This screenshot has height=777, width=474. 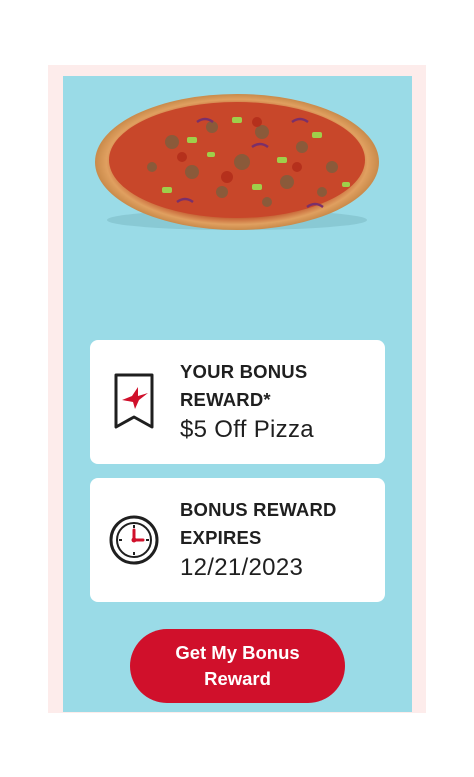 What do you see at coordinates (247, 429) in the screenshot?
I see `reward-value: $5 Off Pizza` at bounding box center [247, 429].